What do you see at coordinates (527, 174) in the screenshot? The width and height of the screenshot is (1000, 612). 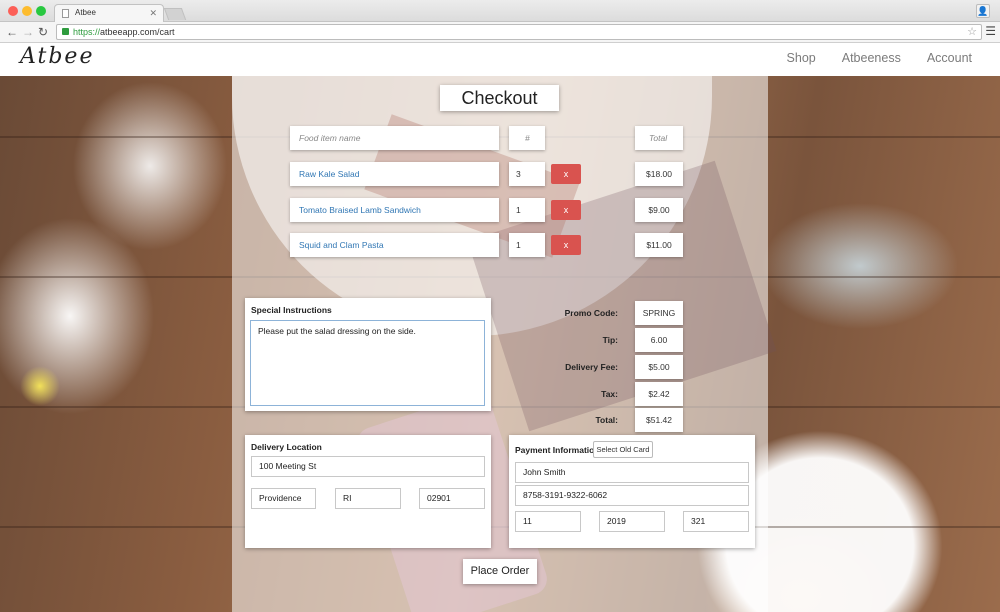 I see `cart-item-quantity: 3` at bounding box center [527, 174].